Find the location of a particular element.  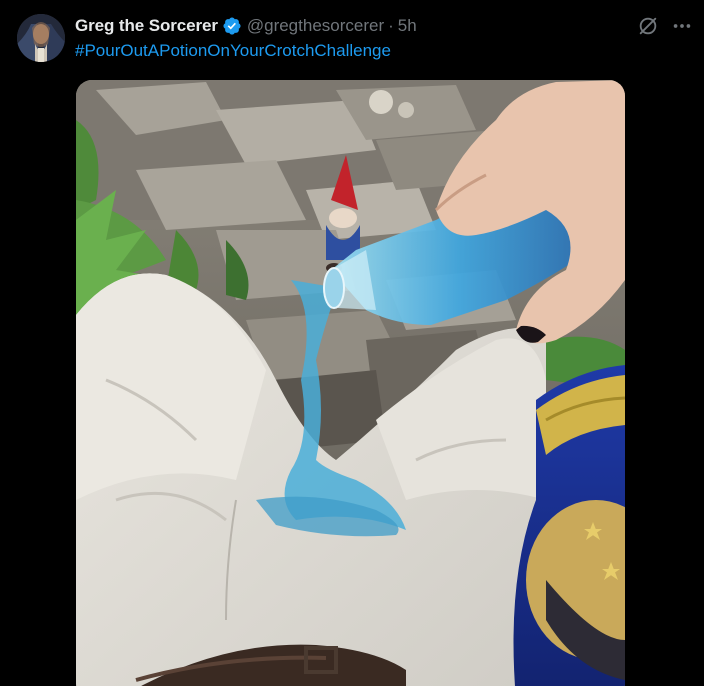

hashtag-link: #PourOutAPotionOnYourCrotchChallenge is located at coordinates (233, 51).